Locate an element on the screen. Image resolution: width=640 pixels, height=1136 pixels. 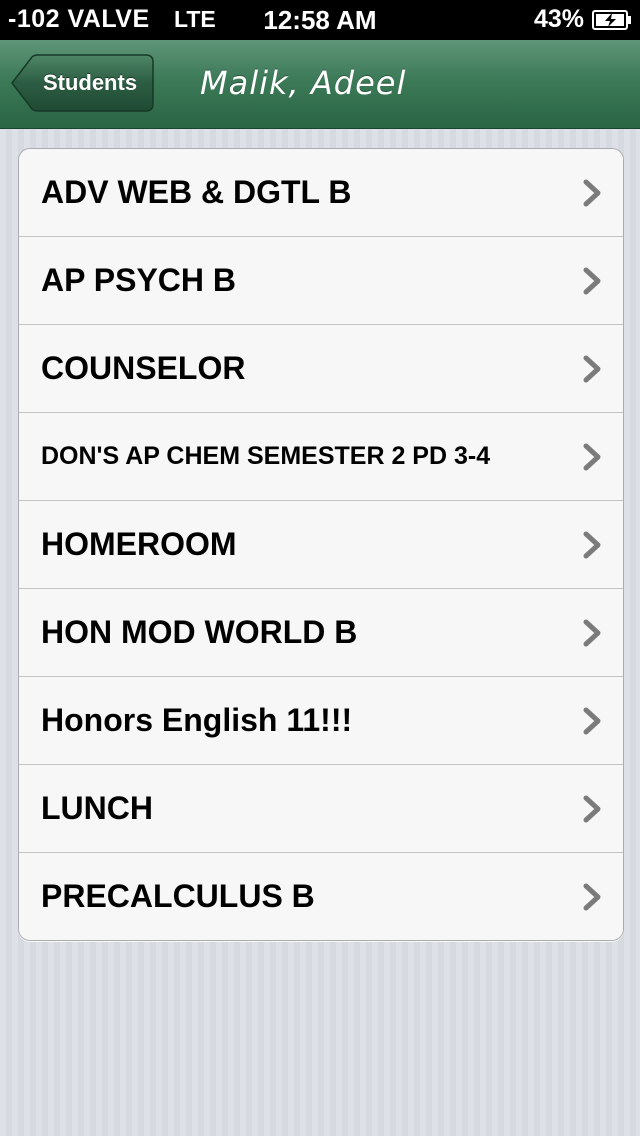
course-row: AP PSYCH B is located at coordinates (321, 281).